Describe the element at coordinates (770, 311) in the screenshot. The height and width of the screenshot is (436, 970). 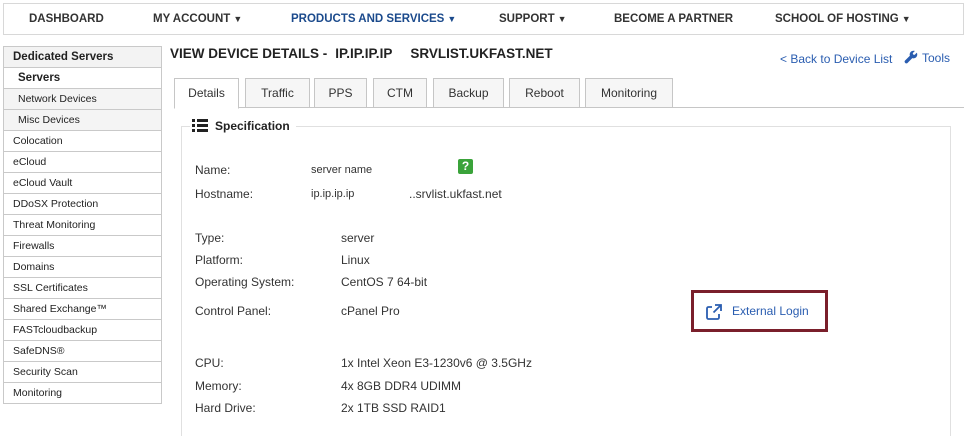
I see `external-login-label: External Login` at that location.